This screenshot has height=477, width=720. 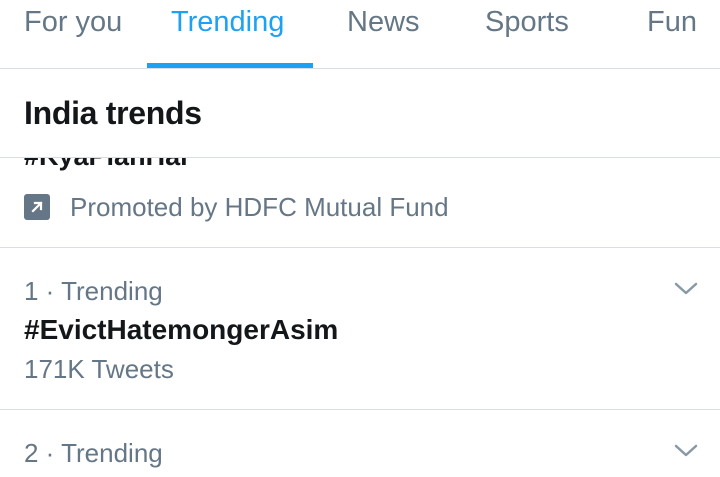 I want to click on trend-hashtag: #EvictHatemongerAsim, so click(x=181, y=330).